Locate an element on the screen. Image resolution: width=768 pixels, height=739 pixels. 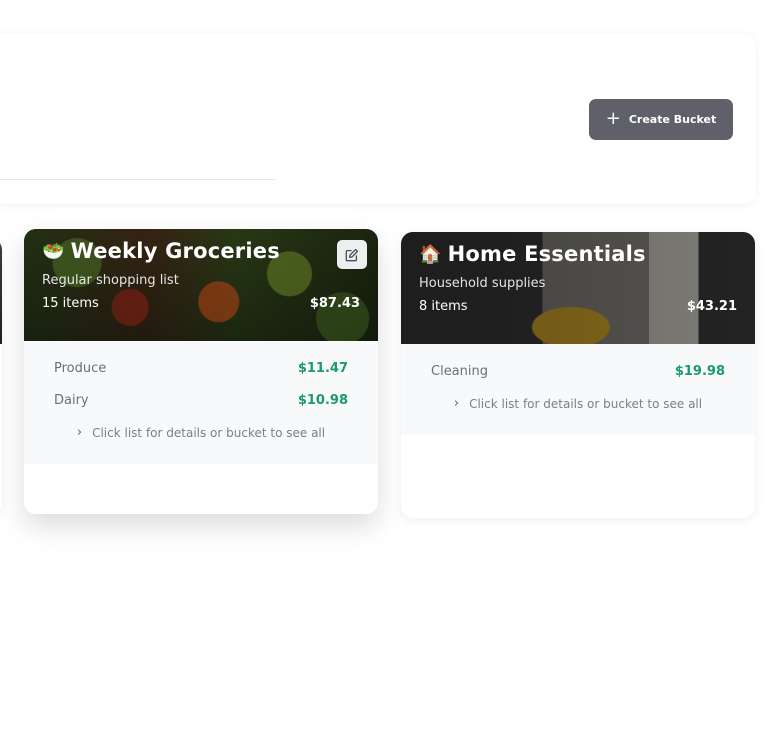
bucket-total: $87.43 is located at coordinates (334, 303).